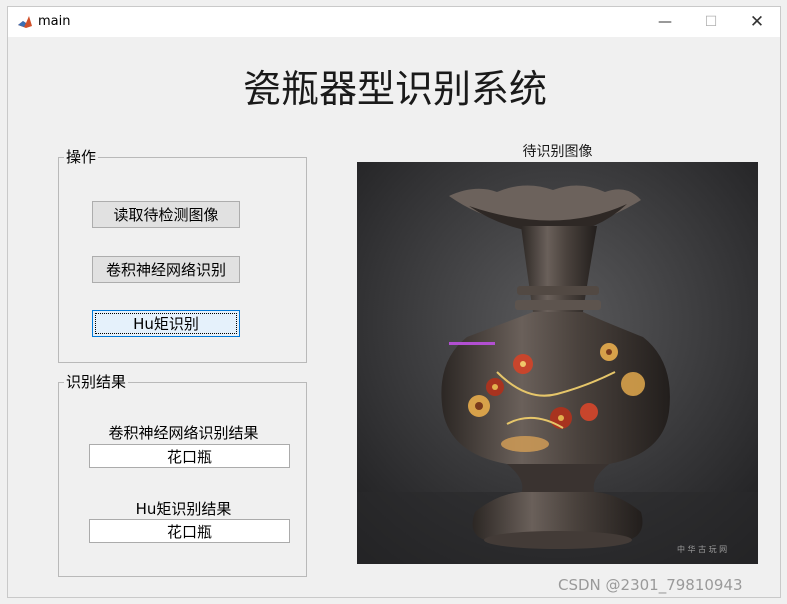 Image resolution: width=787 pixels, height=604 pixels. Describe the element at coordinates (25, 22) in the screenshot. I see `matlab-icon` at that location.